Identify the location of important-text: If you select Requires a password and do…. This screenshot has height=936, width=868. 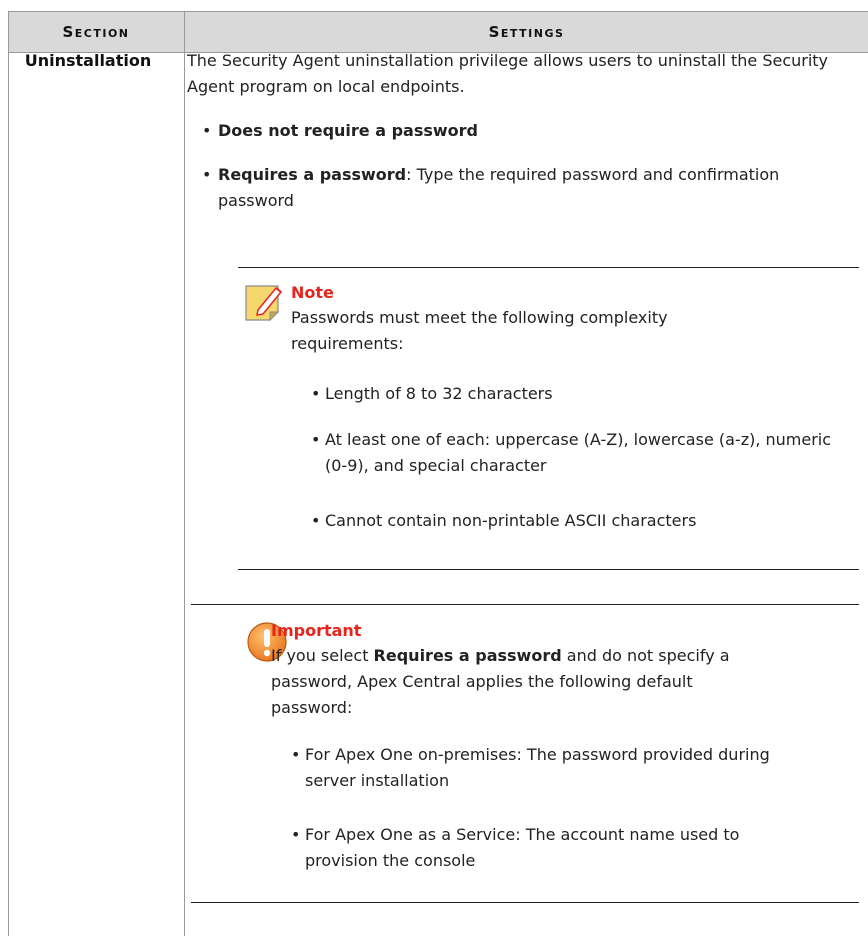
(500, 681).